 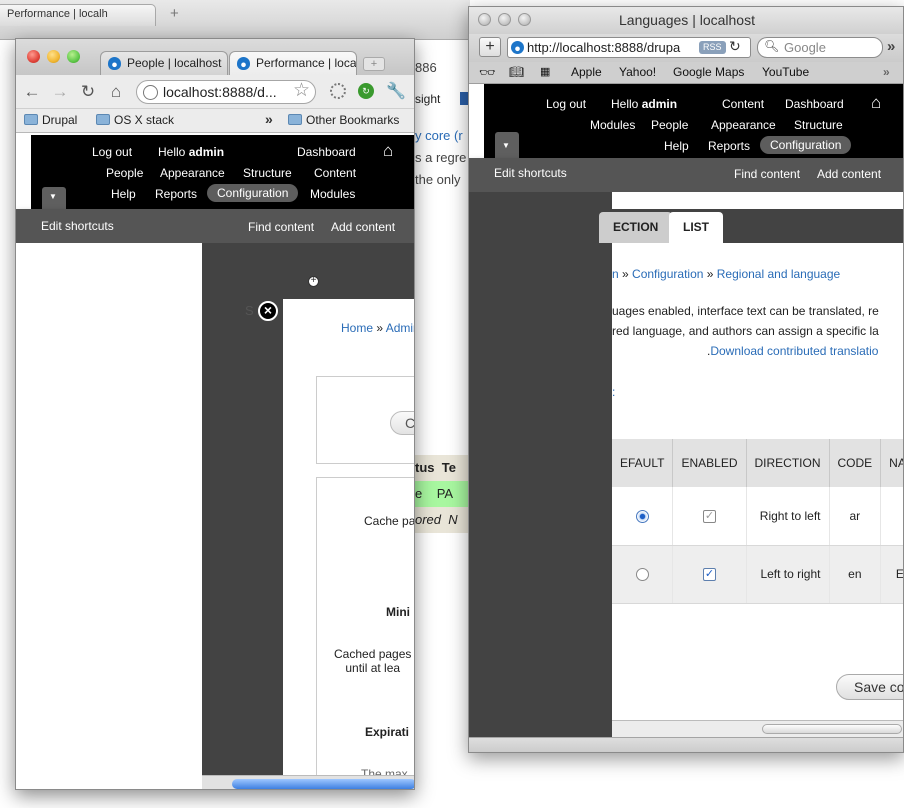 I want to click on cached-pages-description: Cached pages until at lea, so click(x=372, y=661).